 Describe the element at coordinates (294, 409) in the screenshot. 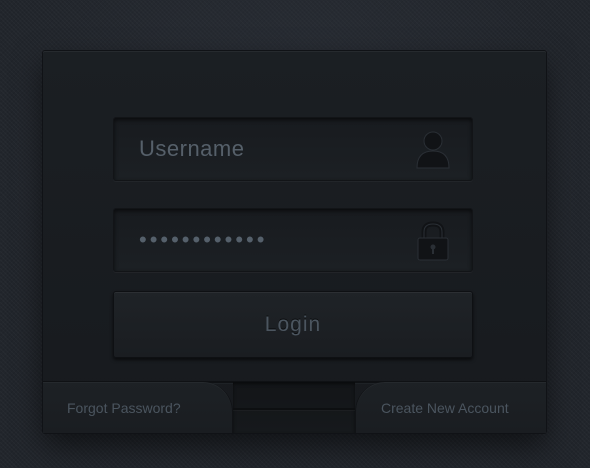

I see `footer-notch-ledge` at that location.